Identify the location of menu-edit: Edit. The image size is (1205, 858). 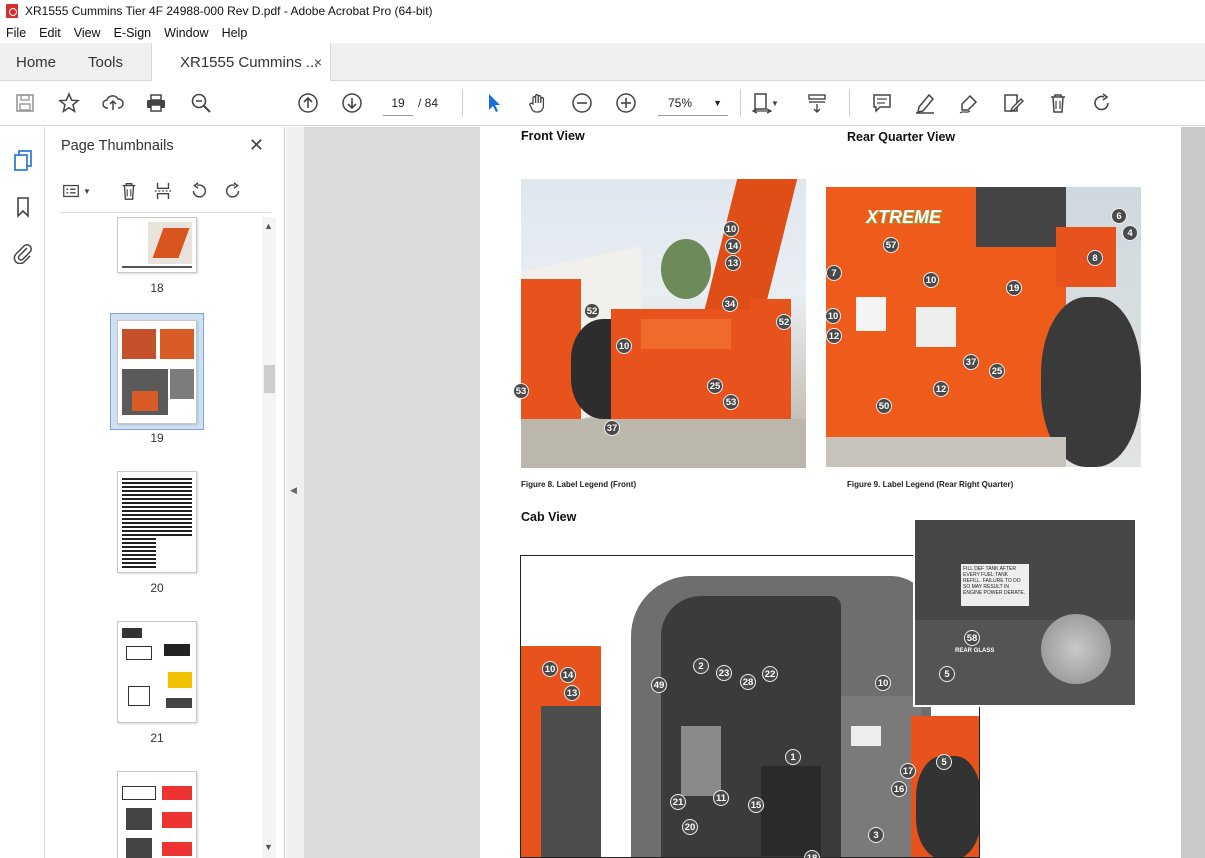
(50, 33).